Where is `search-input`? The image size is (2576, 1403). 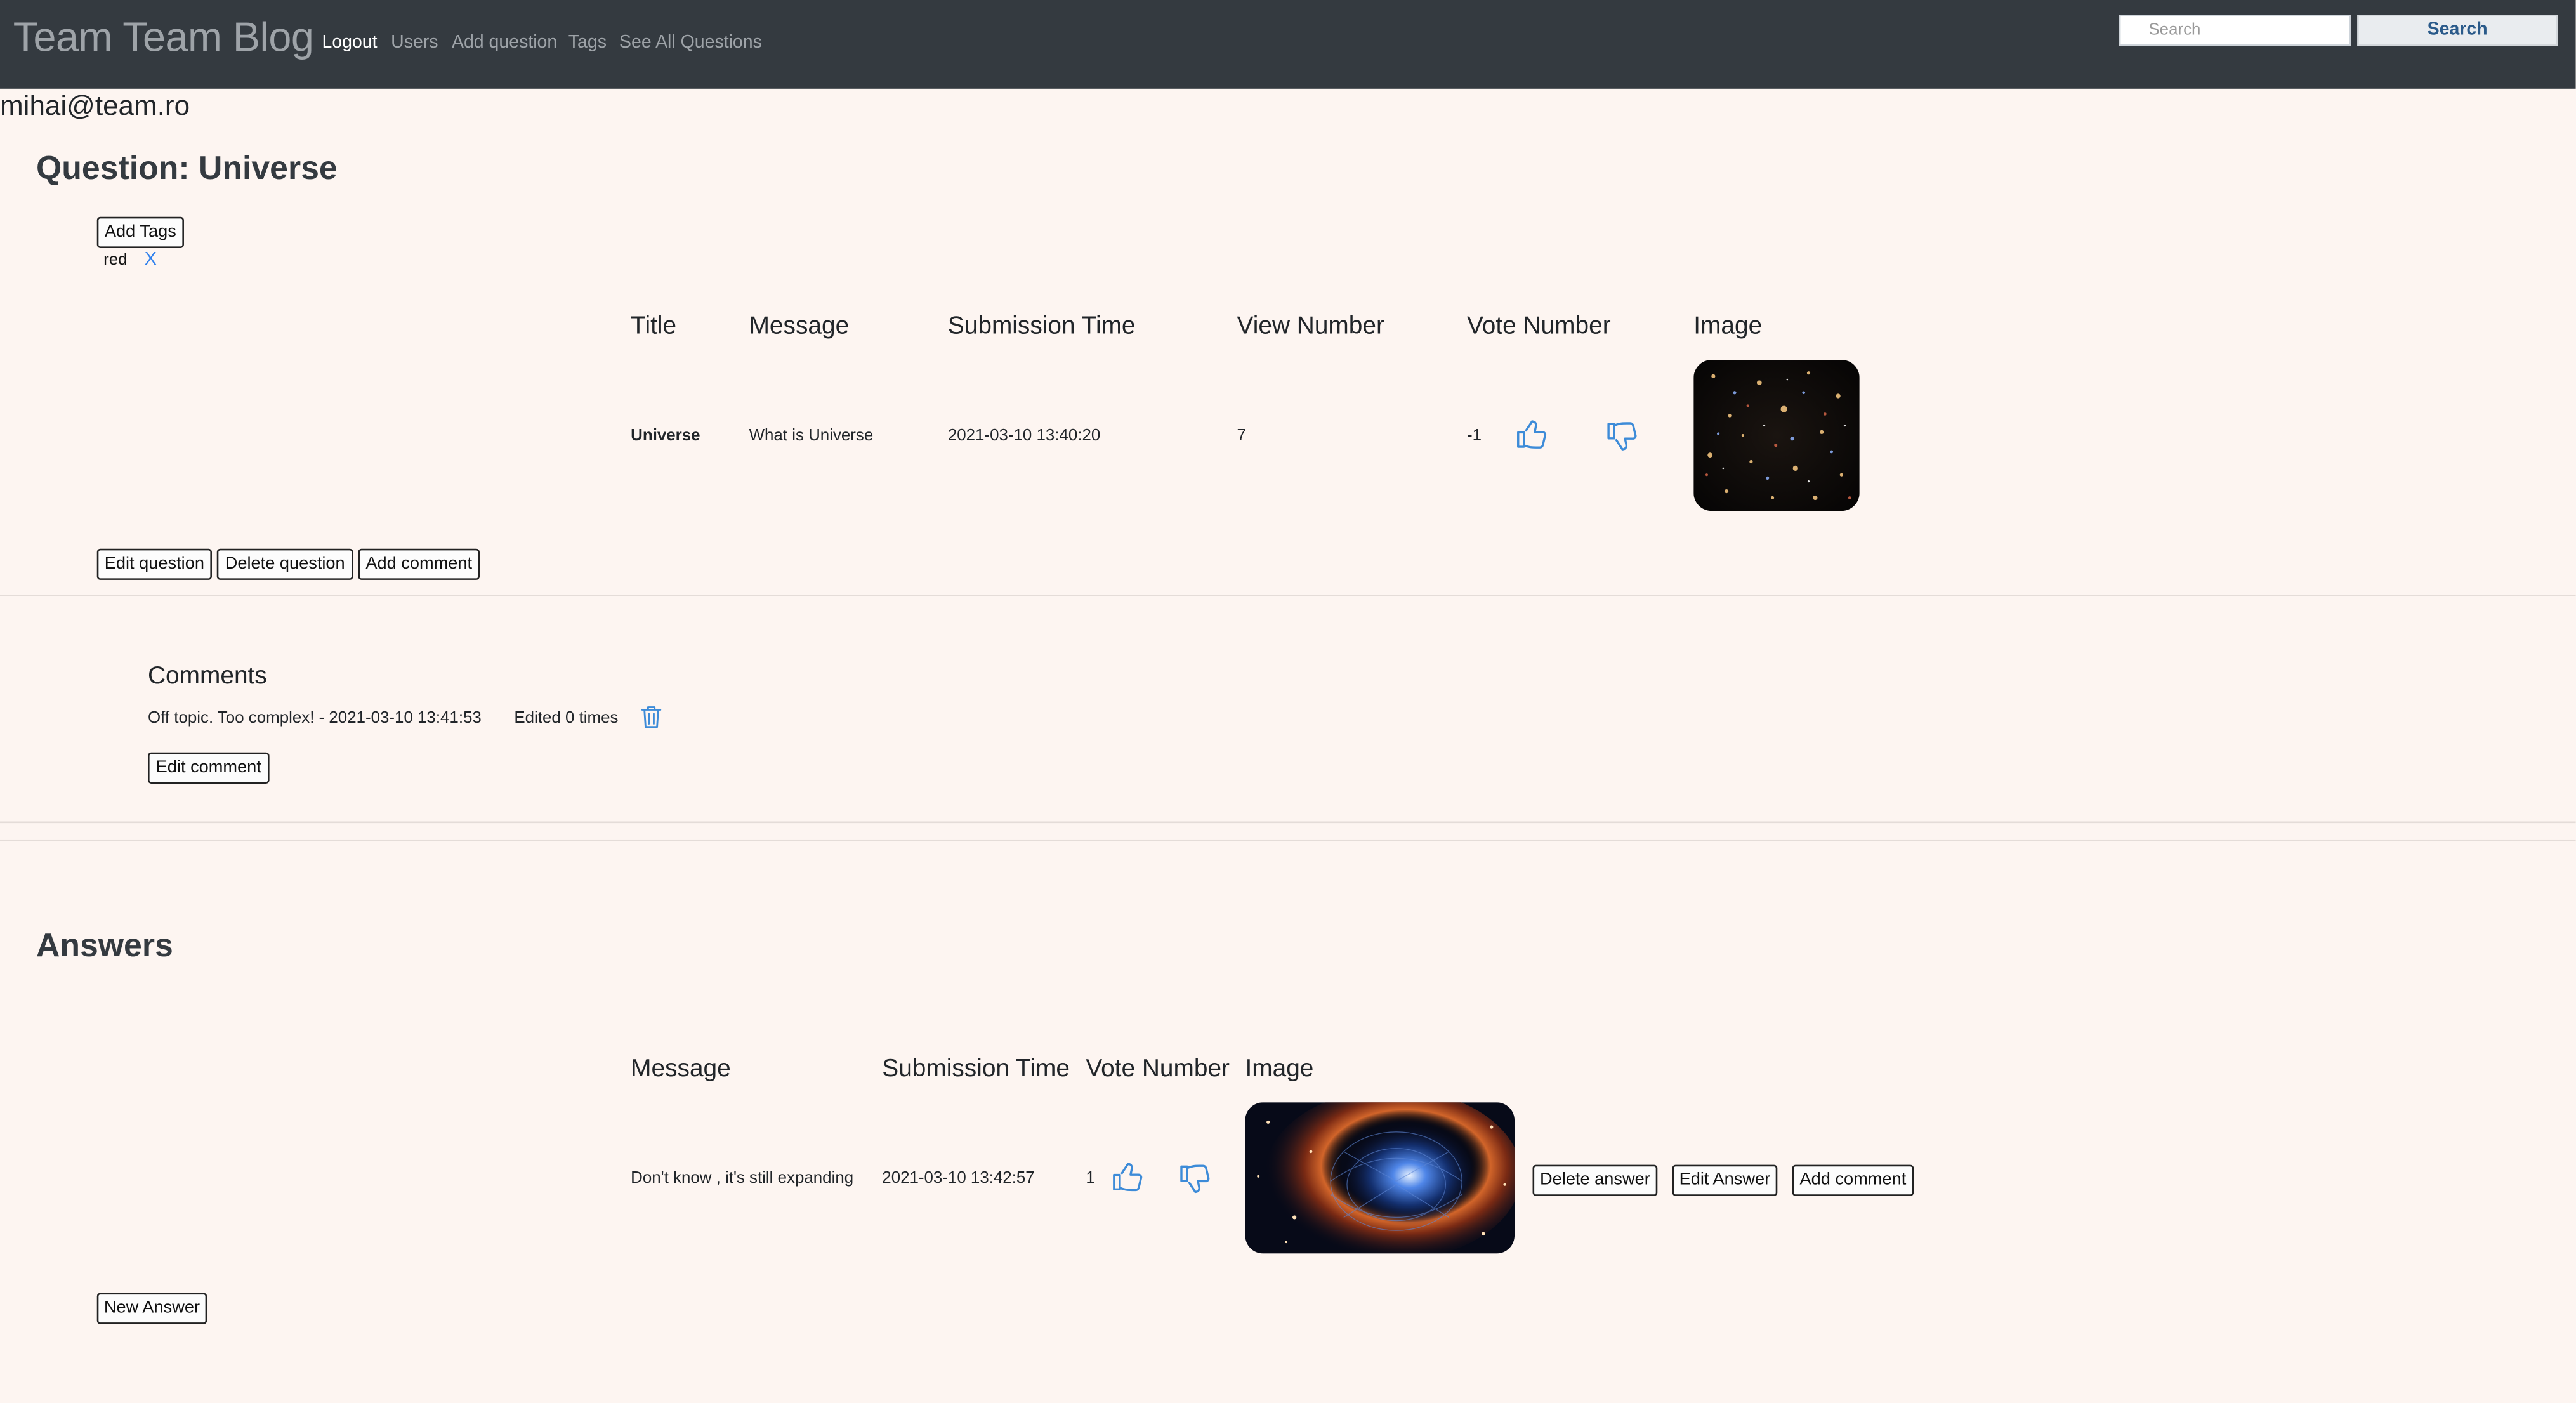 search-input is located at coordinates (2235, 31).